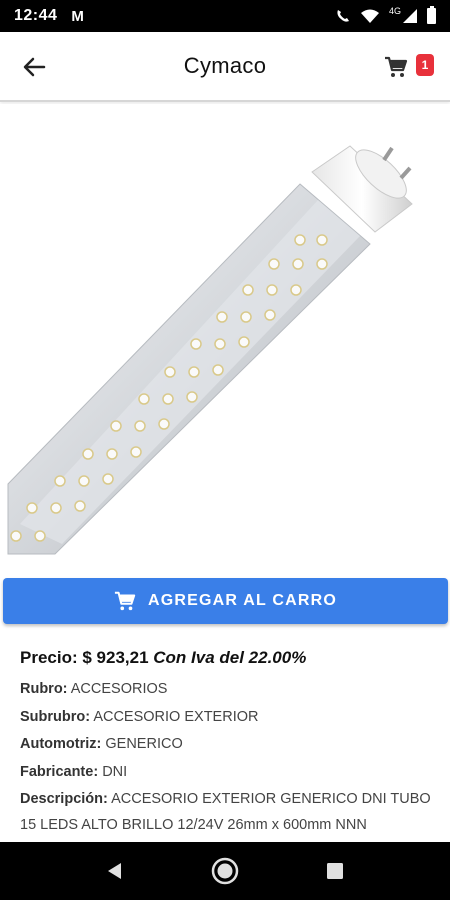 This screenshot has height=900, width=450. I want to click on price-value: Precio: $ 923,21, so click(84, 657).